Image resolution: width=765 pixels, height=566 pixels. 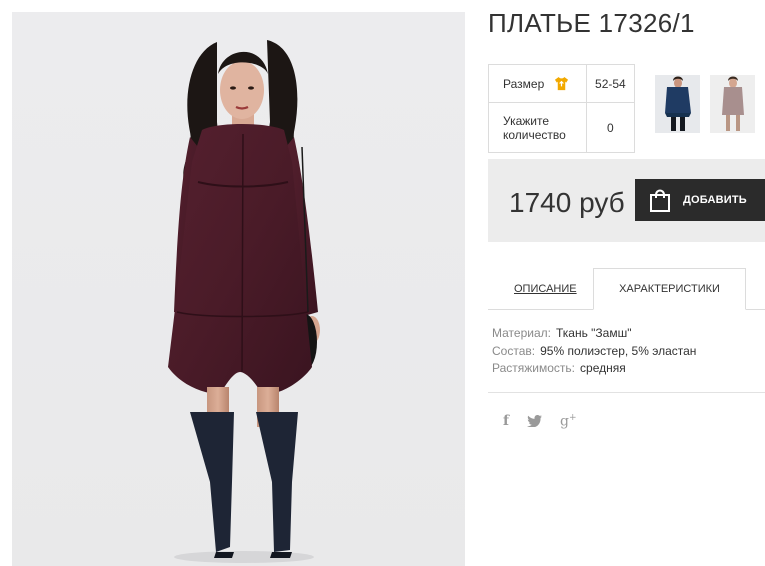 I want to click on spec-row: Состав: 95% полиэстер, 5% эластан, so click(x=594, y=352).